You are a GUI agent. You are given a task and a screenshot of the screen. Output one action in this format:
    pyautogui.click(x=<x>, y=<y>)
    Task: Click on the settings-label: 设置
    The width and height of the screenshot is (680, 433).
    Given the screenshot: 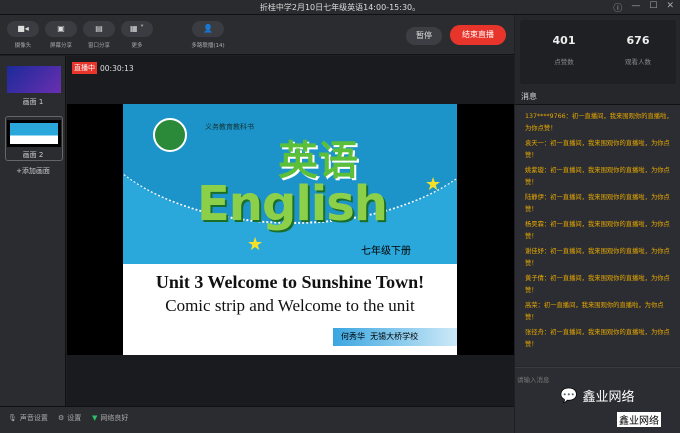 What is the action you would take?
    pyautogui.click(x=74, y=418)
    